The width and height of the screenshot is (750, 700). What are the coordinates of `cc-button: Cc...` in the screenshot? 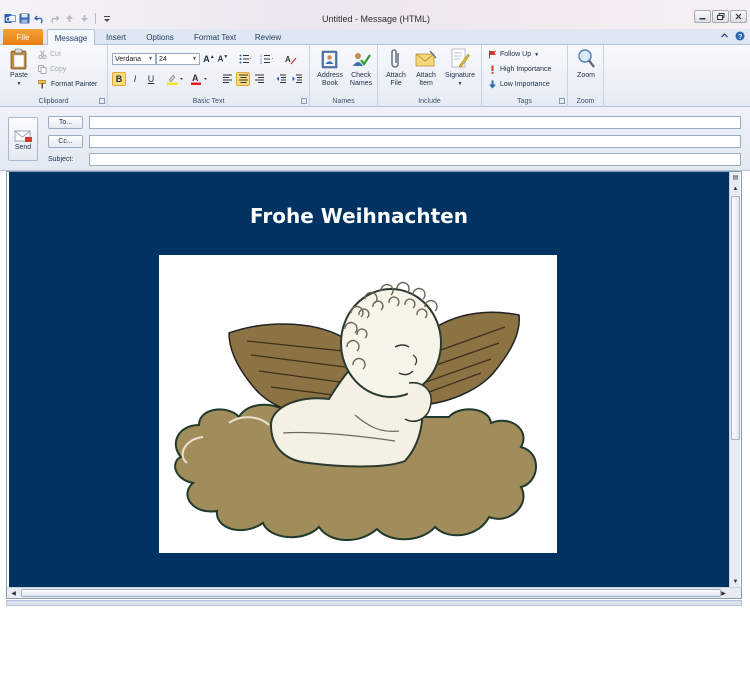 It's located at (65, 141).